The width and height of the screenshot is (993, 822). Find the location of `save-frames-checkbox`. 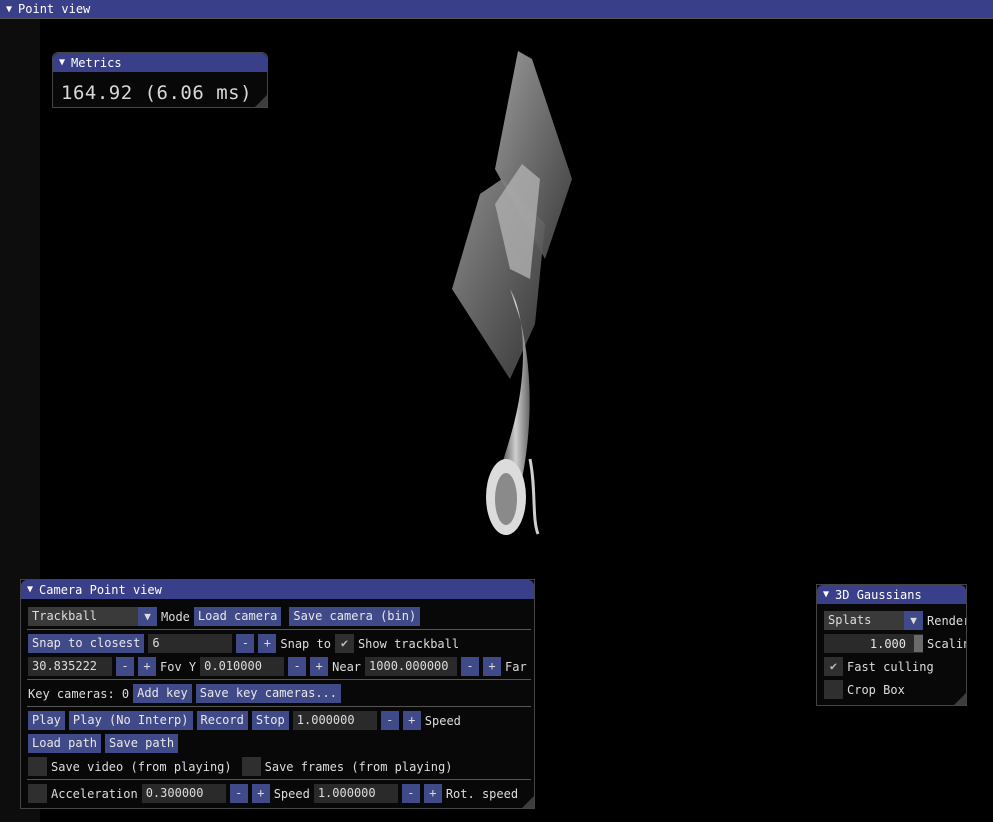

save-frames-checkbox is located at coordinates (251, 766).